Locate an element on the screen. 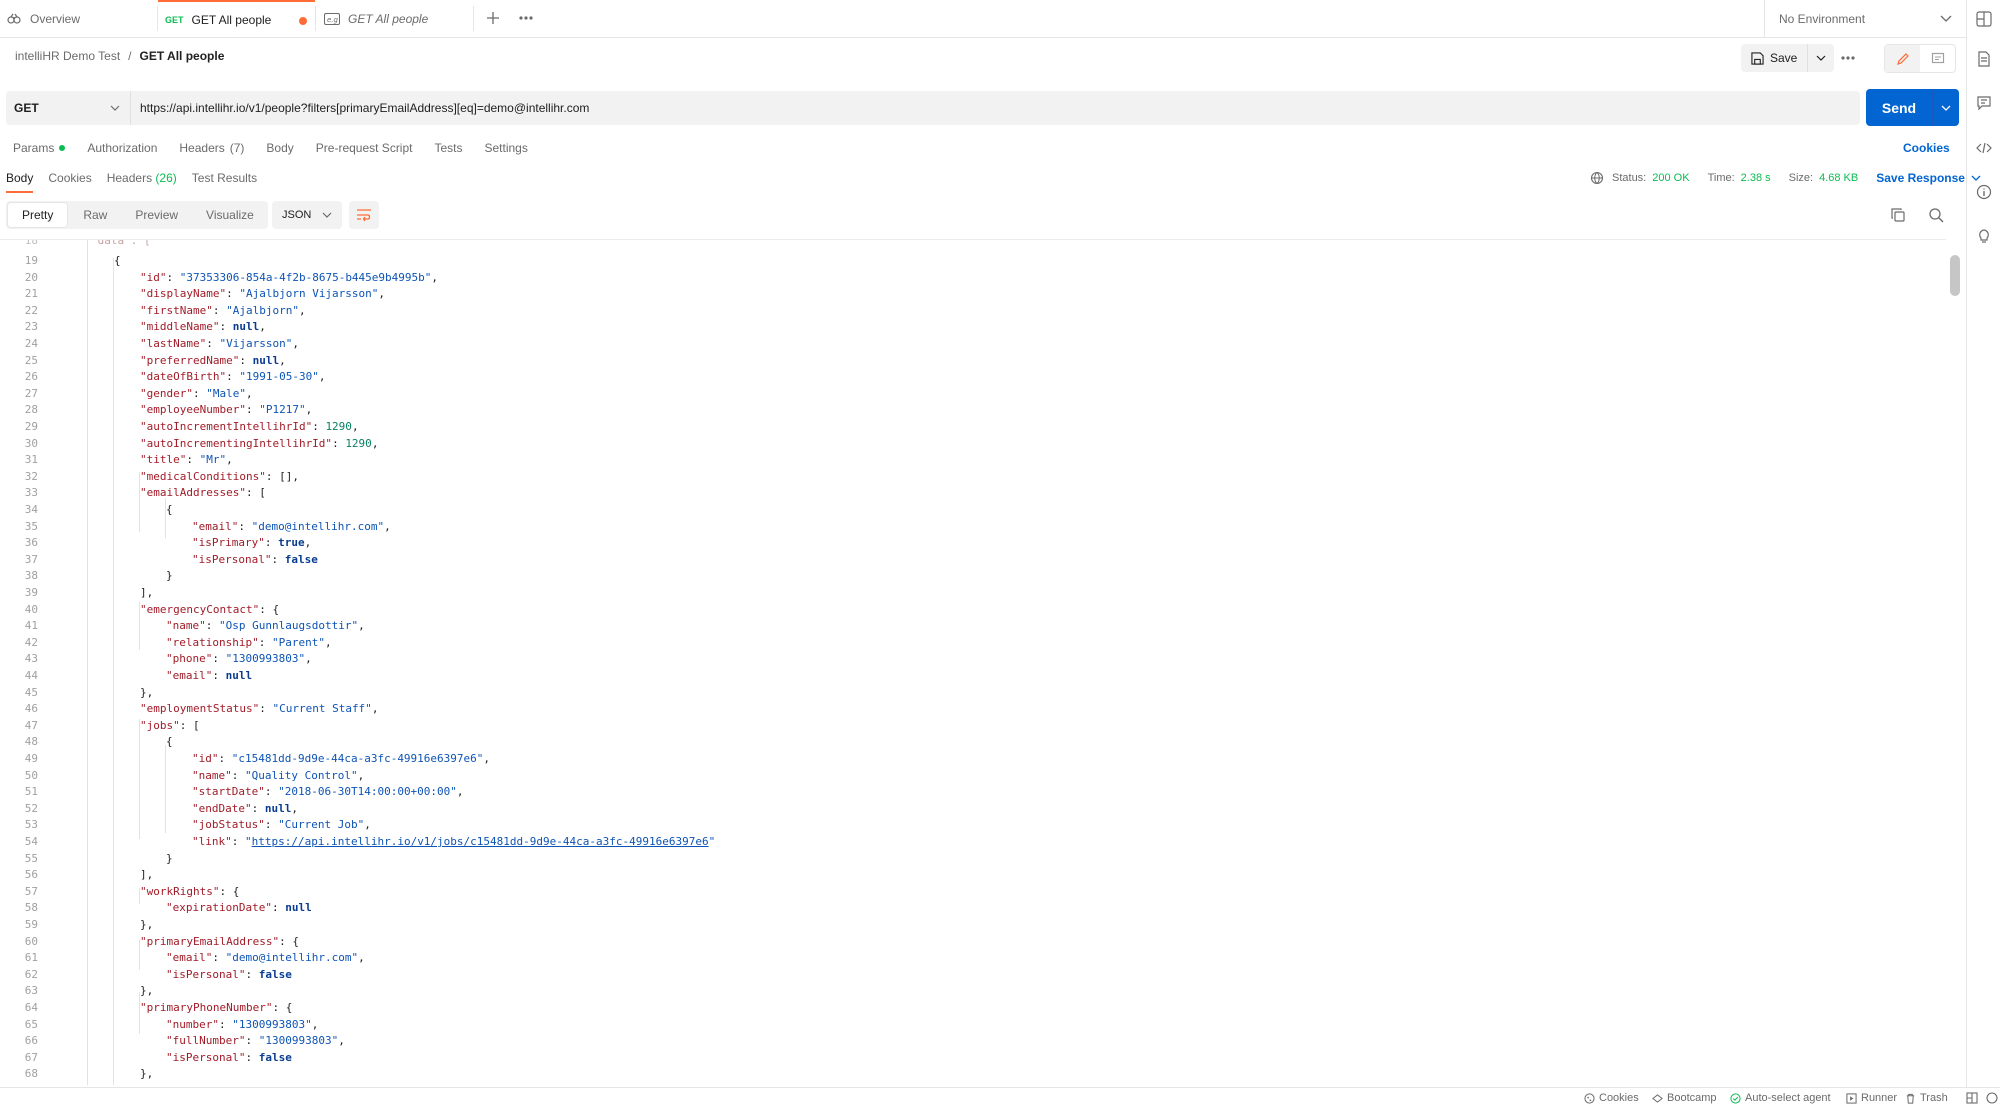  code-line: "employeeNumber": "P1217", is located at coordinates (226, 409).